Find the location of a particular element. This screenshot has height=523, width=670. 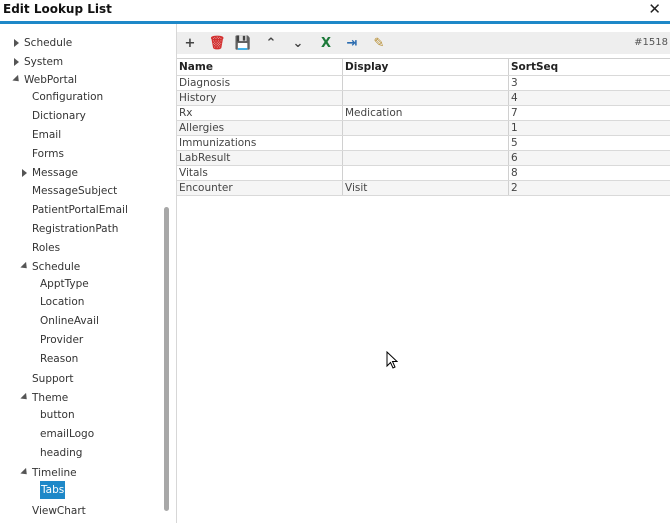

cell-name: Immunizations is located at coordinates (260, 143).